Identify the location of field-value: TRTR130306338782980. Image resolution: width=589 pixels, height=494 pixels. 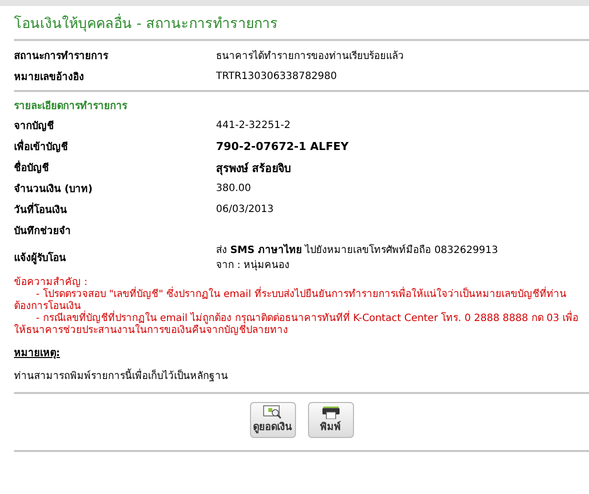
(277, 76).